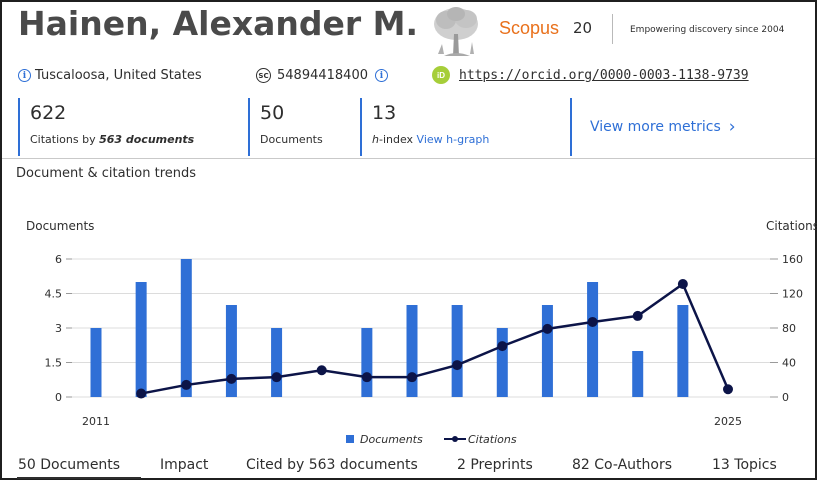  I want to click on brand-divider, so click(612, 29).